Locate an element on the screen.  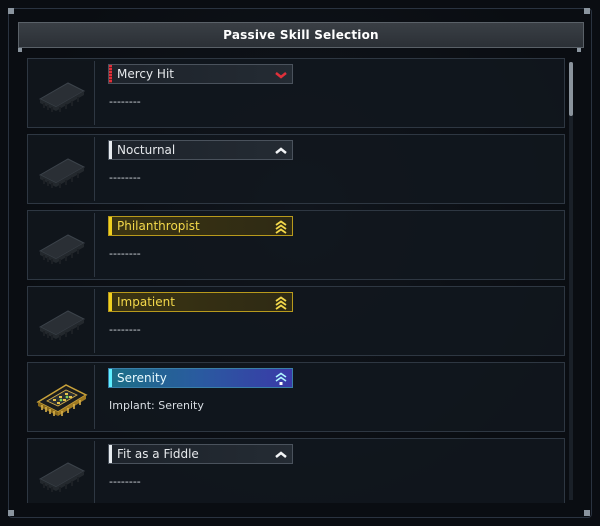
skill-name-bar: Mercy Hit is located at coordinates (200, 74).